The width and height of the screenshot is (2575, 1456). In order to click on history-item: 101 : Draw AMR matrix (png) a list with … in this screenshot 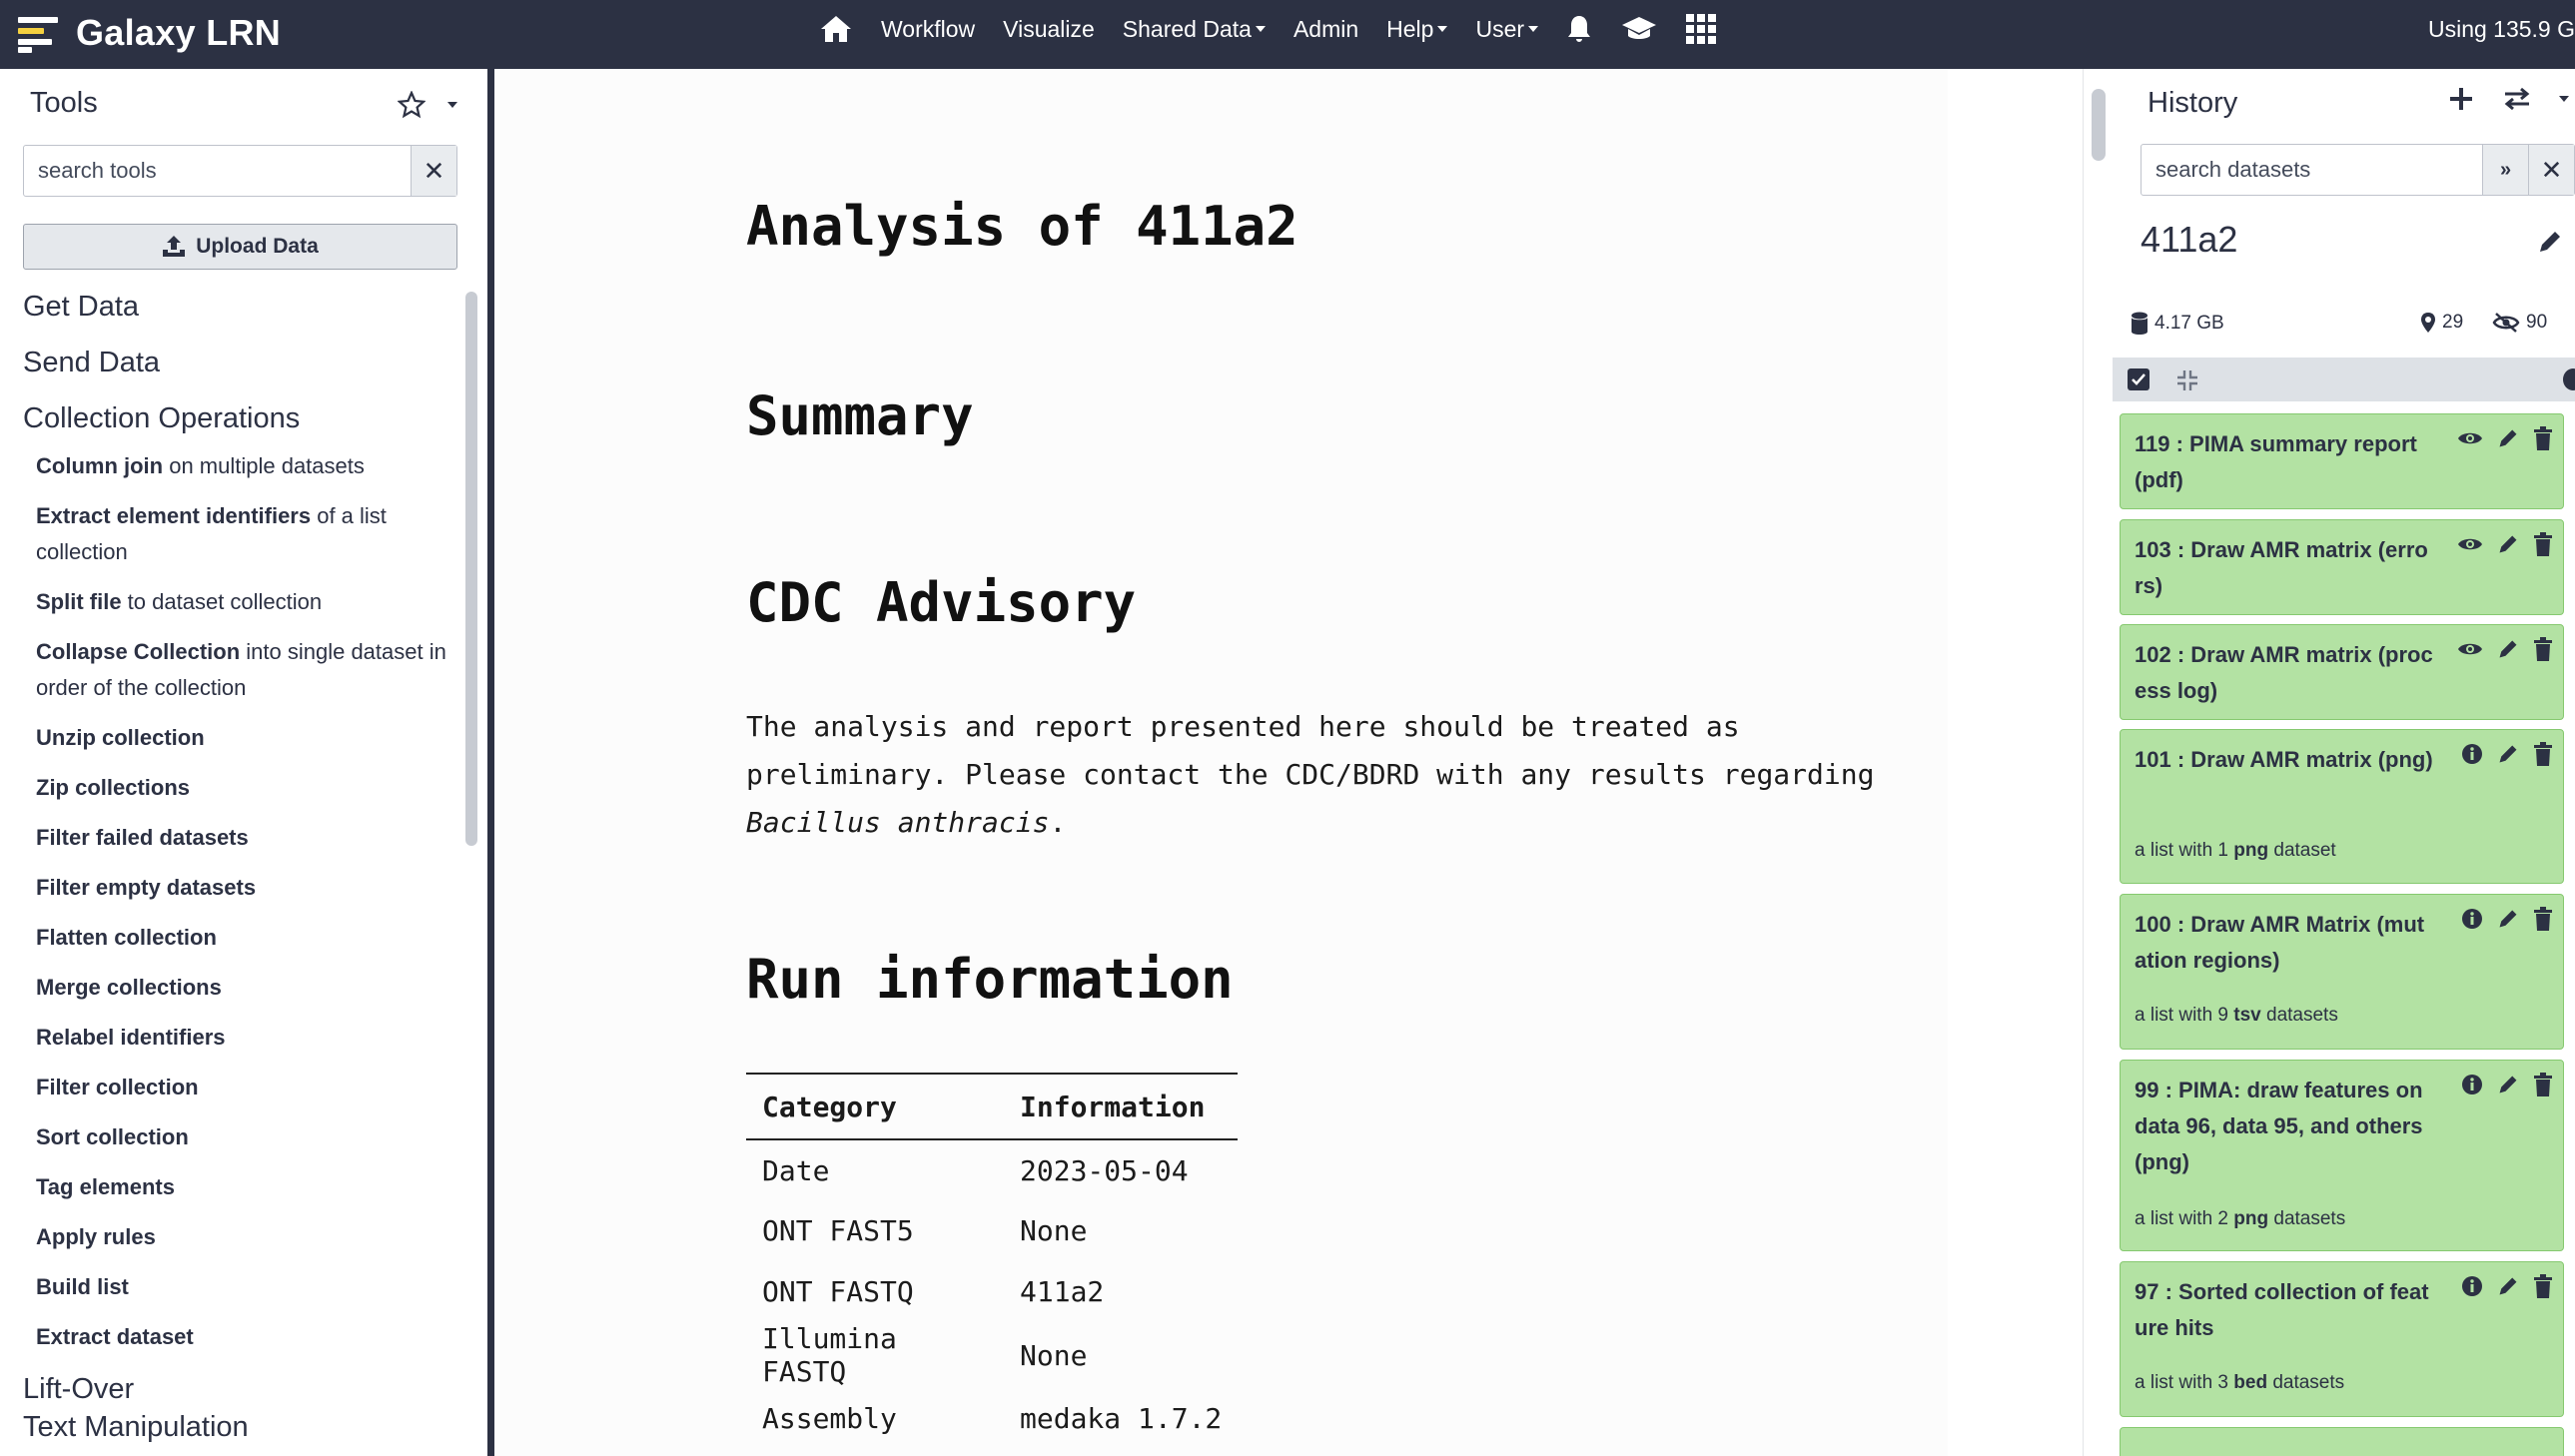, I will do `click(2342, 807)`.